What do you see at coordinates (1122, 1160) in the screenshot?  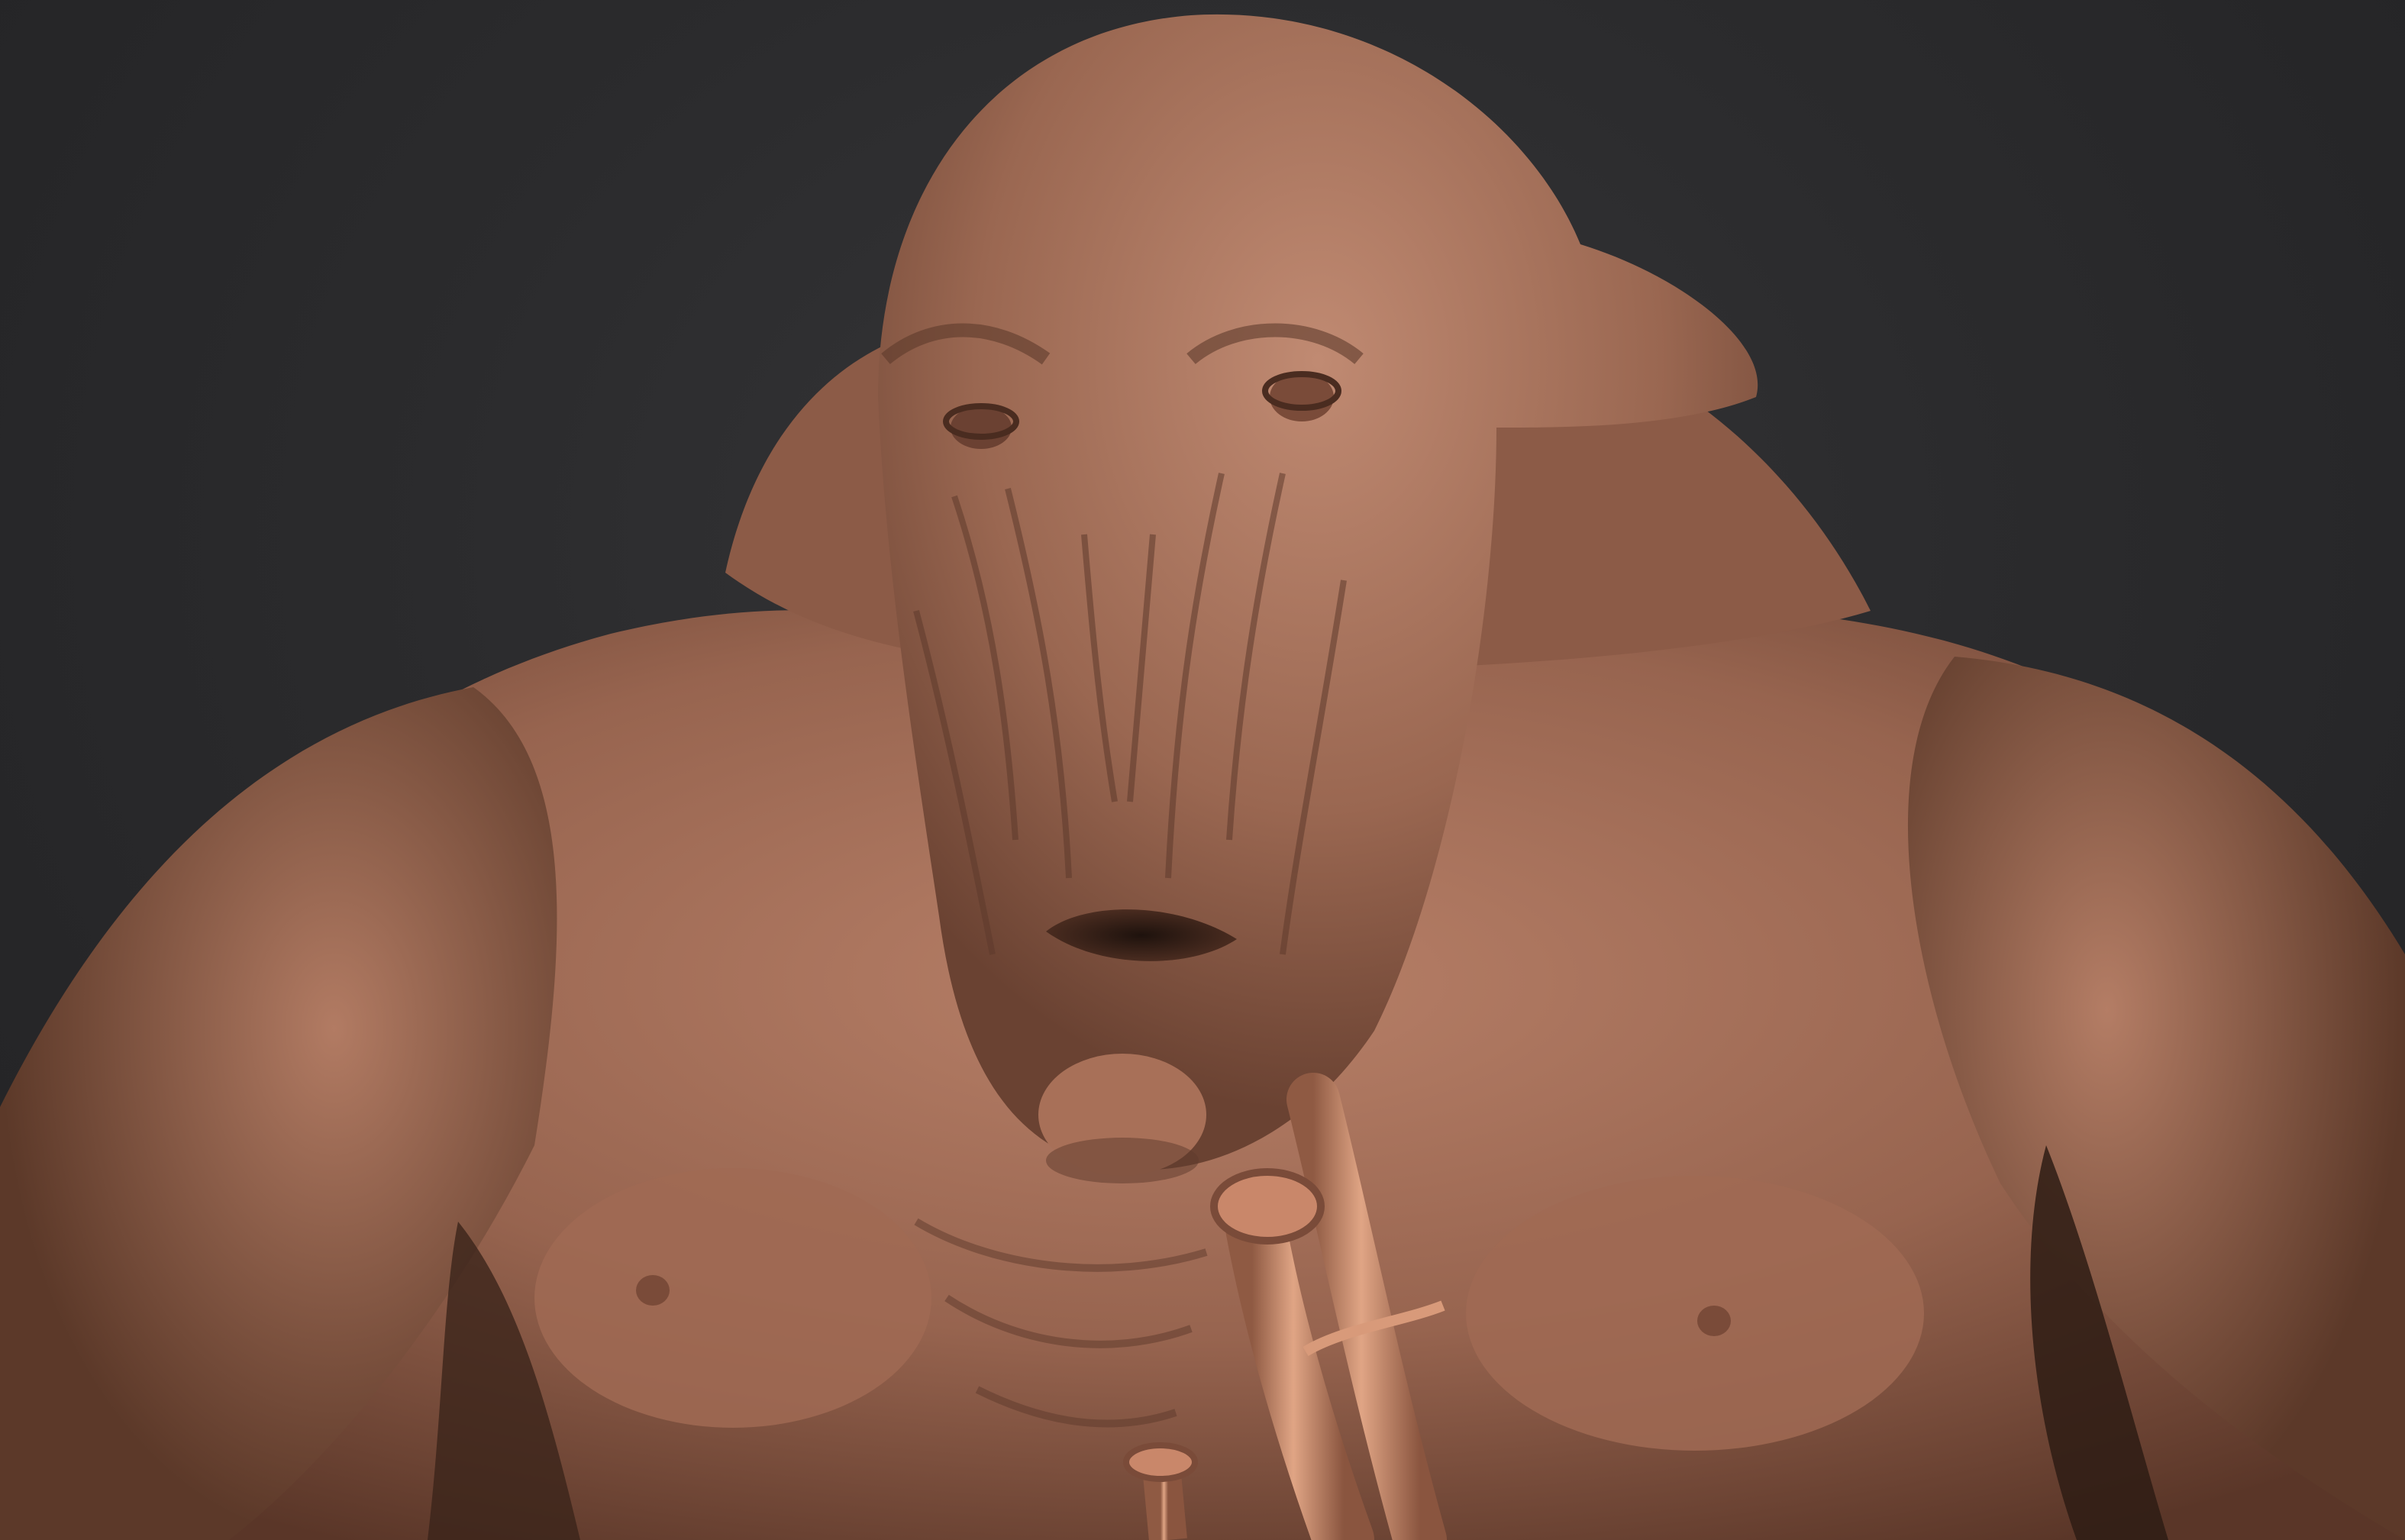 I see `chin-shadow` at bounding box center [1122, 1160].